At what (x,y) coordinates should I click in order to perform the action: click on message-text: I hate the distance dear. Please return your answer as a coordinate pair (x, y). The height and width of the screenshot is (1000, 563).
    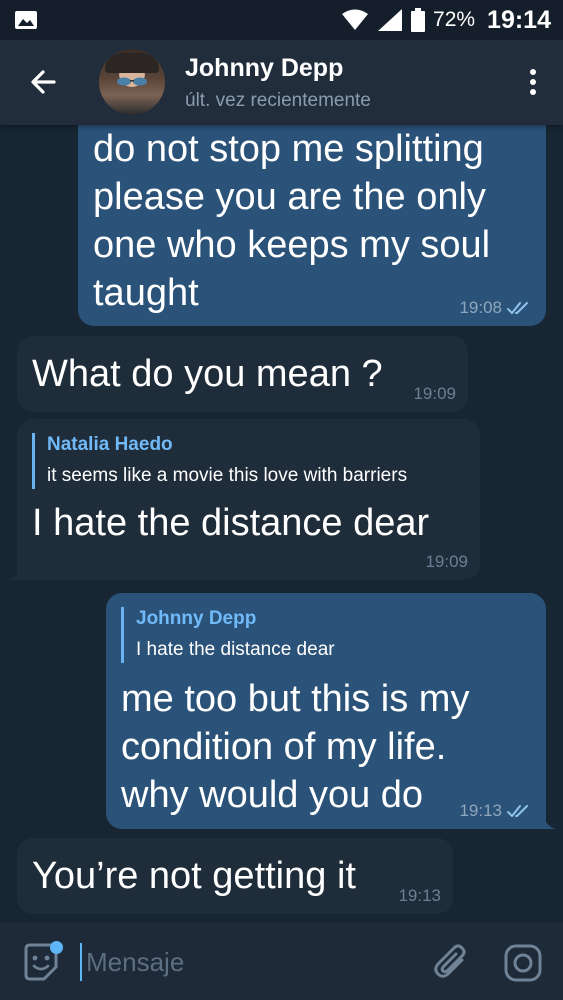
    Looking at the image, I should click on (231, 523).